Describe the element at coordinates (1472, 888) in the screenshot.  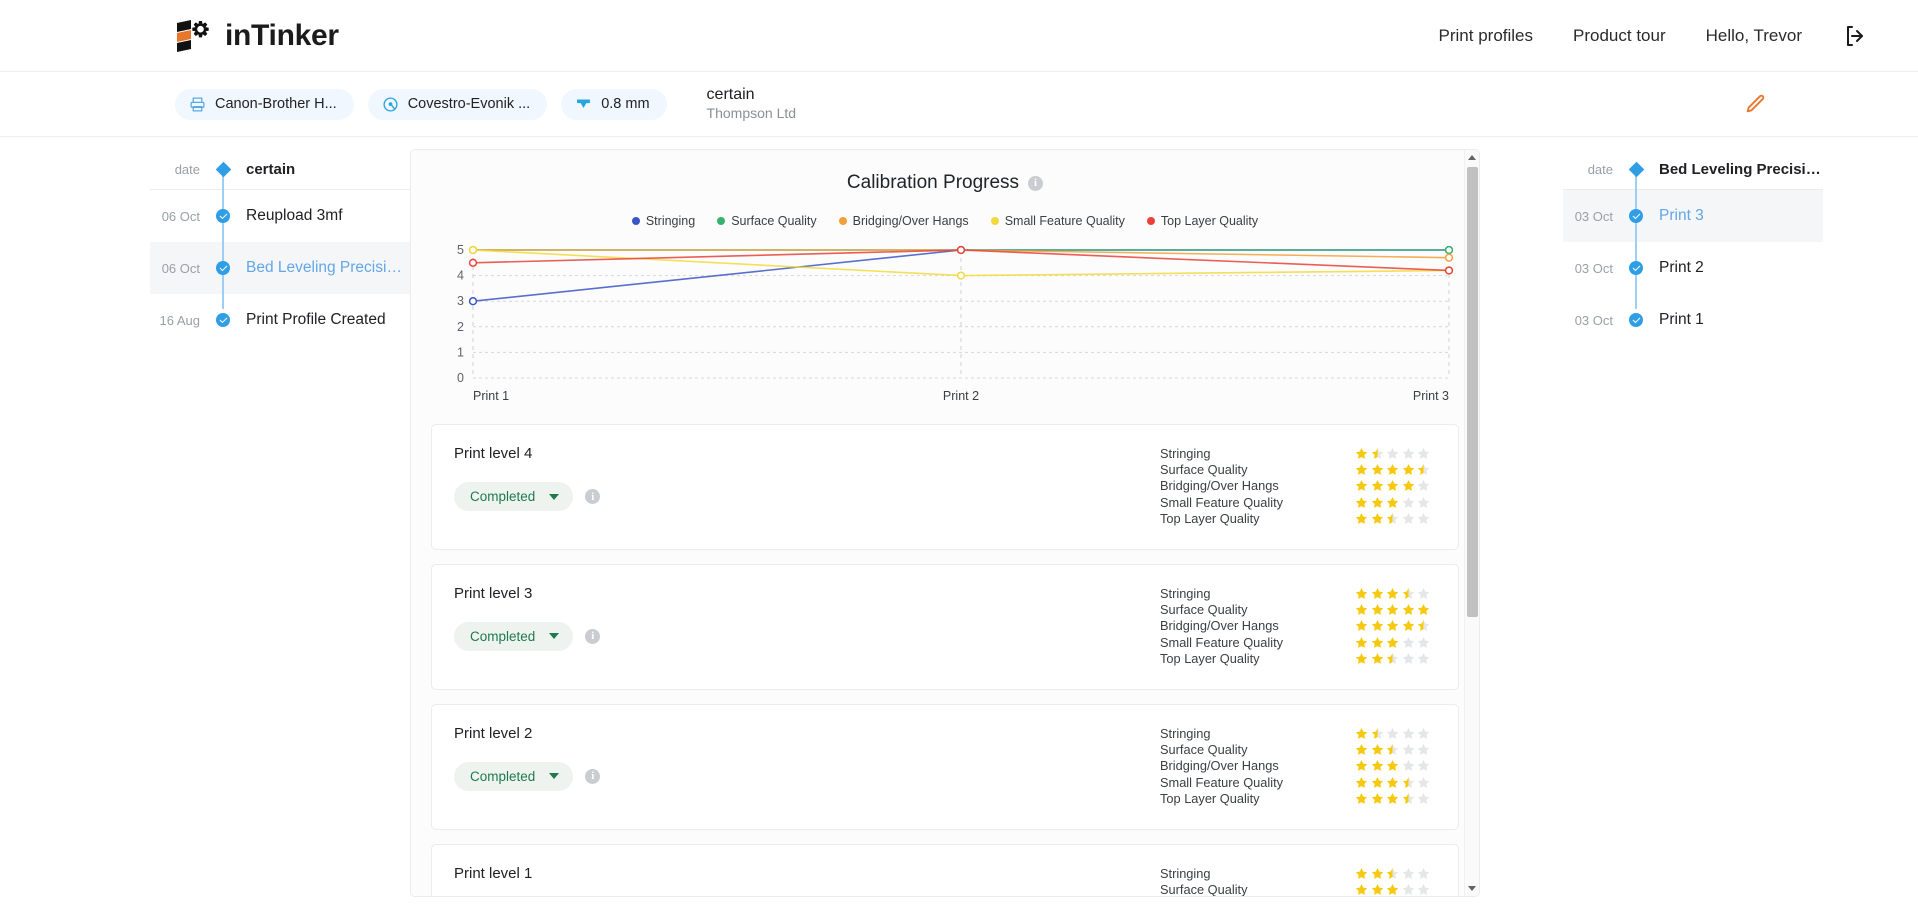
I see `scroll-down-button` at that location.